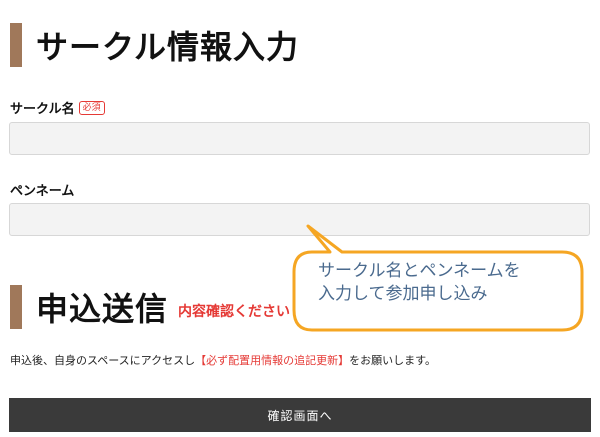 This screenshot has height=437, width=600. What do you see at coordinates (300, 415) in the screenshot?
I see `confirm-screen-button: 確認画面へ` at bounding box center [300, 415].